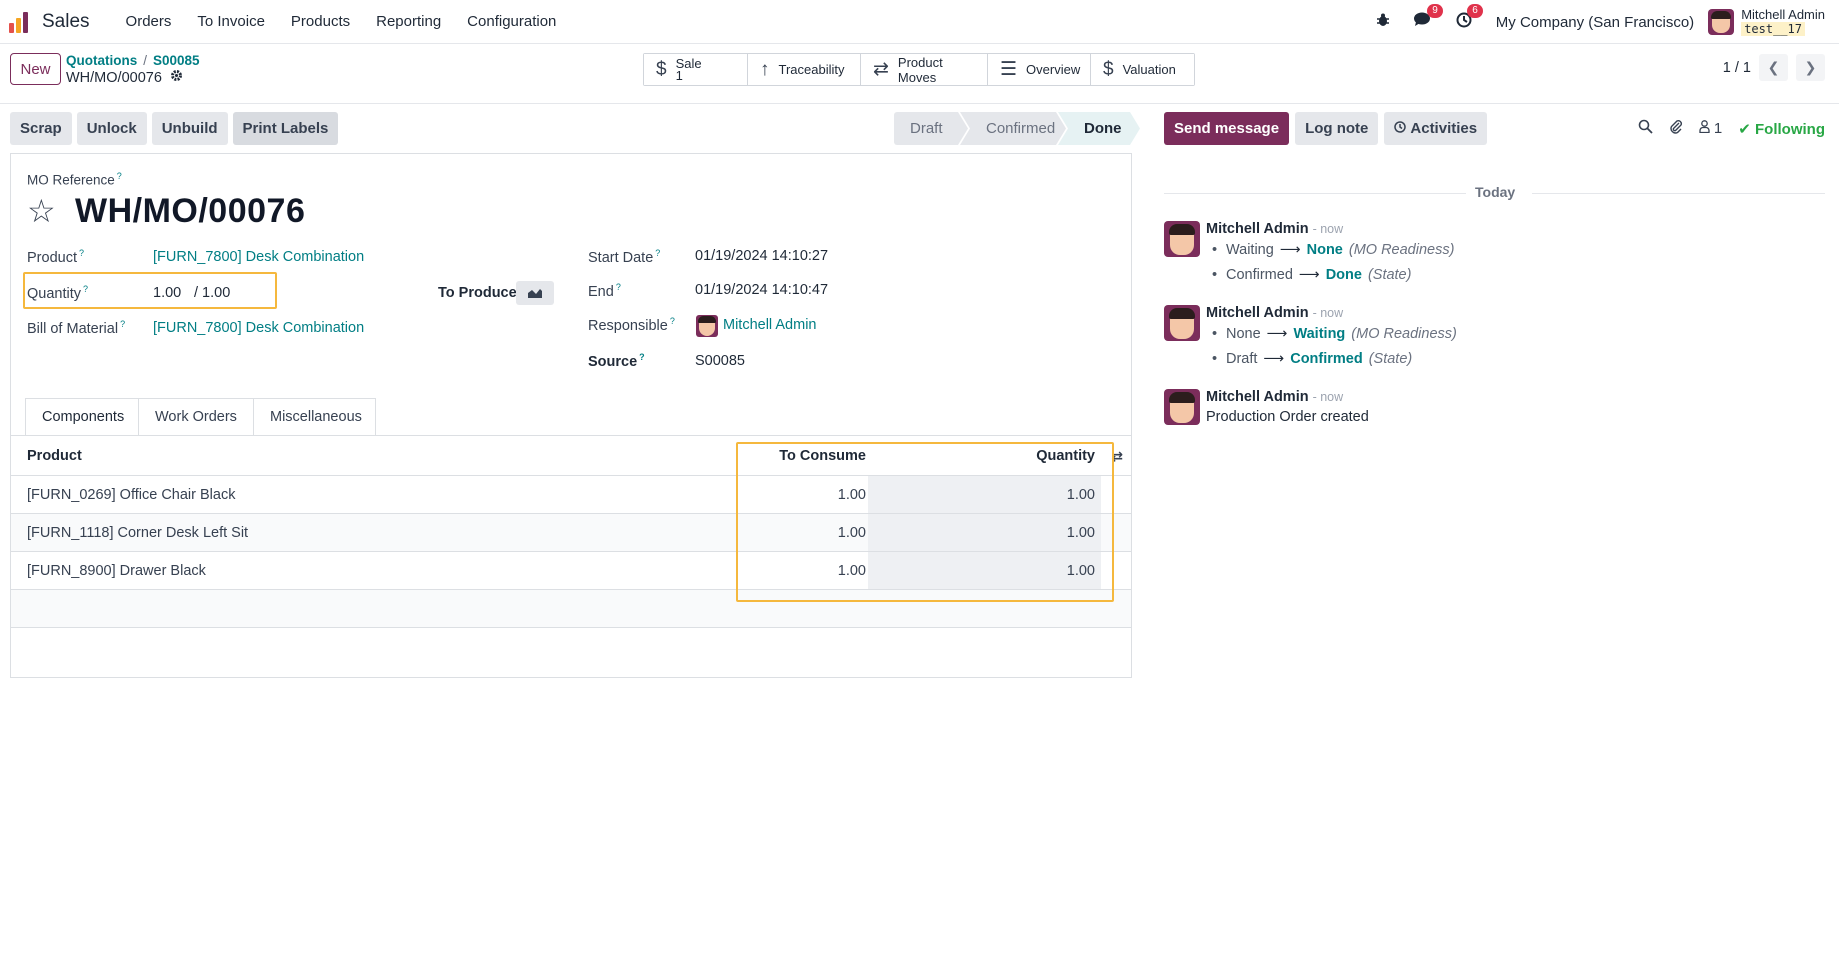 The image size is (1839, 975). I want to click on pager-value: 1 / 1, so click(1737, 68).